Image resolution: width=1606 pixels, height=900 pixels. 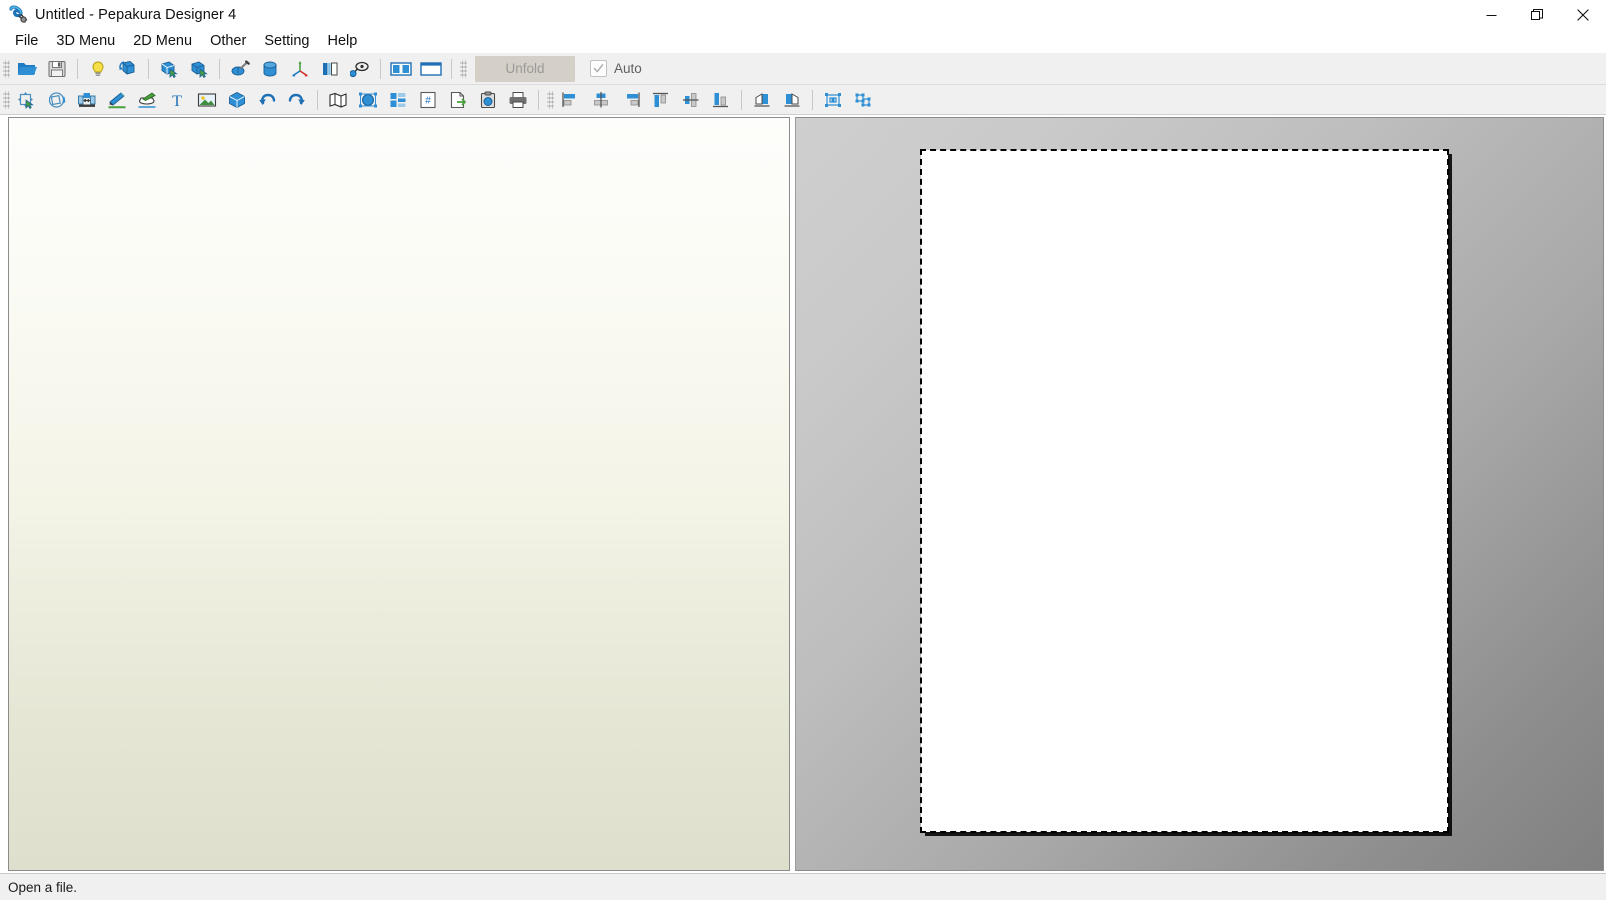 I want to click on print-icon, so click(x=518, y=99).